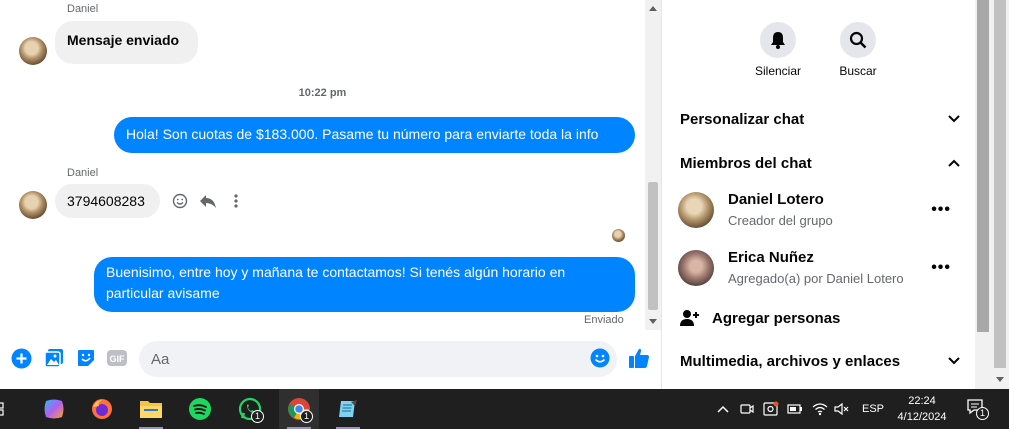 The width and height of the screenshot is (1009, 429). Describe the element at coordinates (820, 409) in the screenshot. I see `wifi-icon` at that location.